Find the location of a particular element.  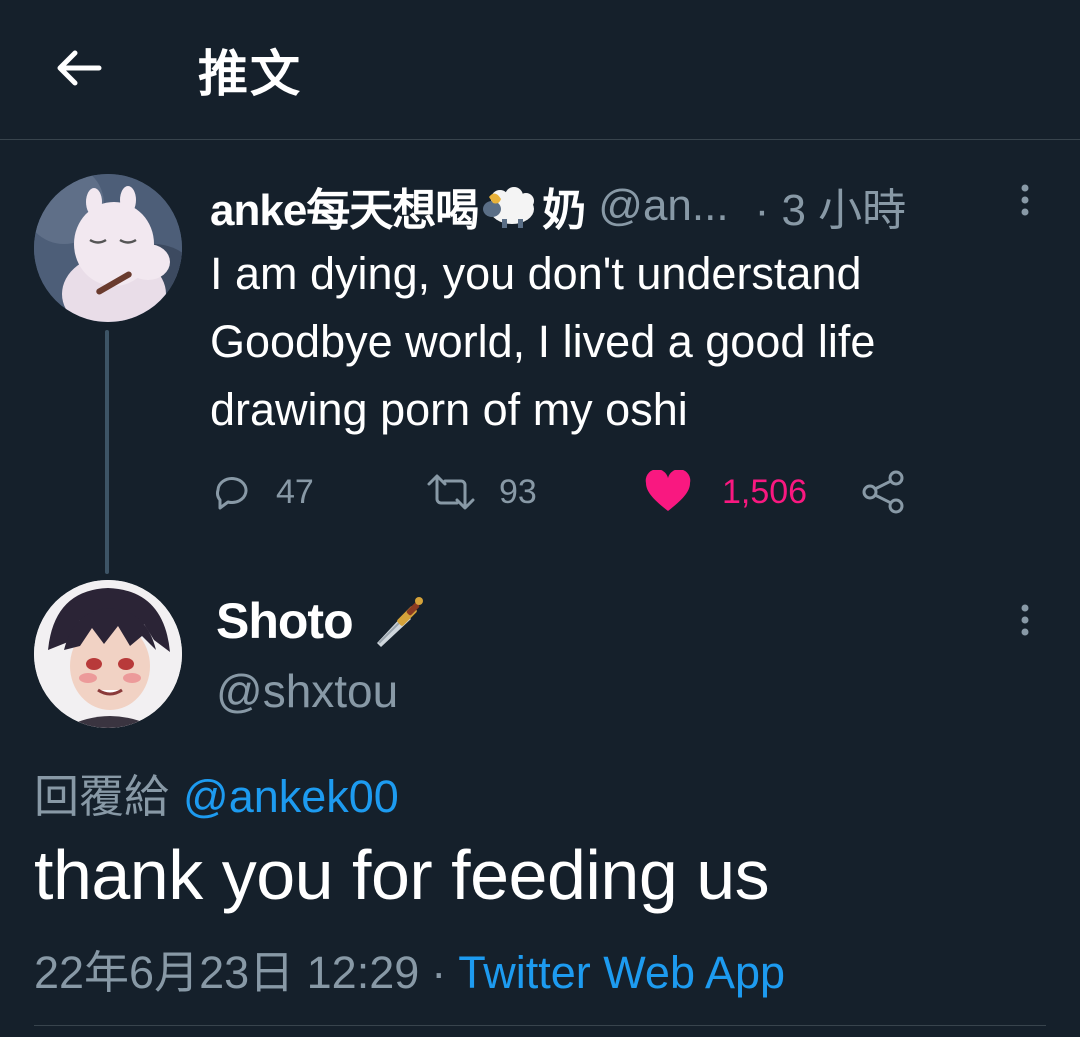

sheep-emoji is located at coordinates (509, 207).